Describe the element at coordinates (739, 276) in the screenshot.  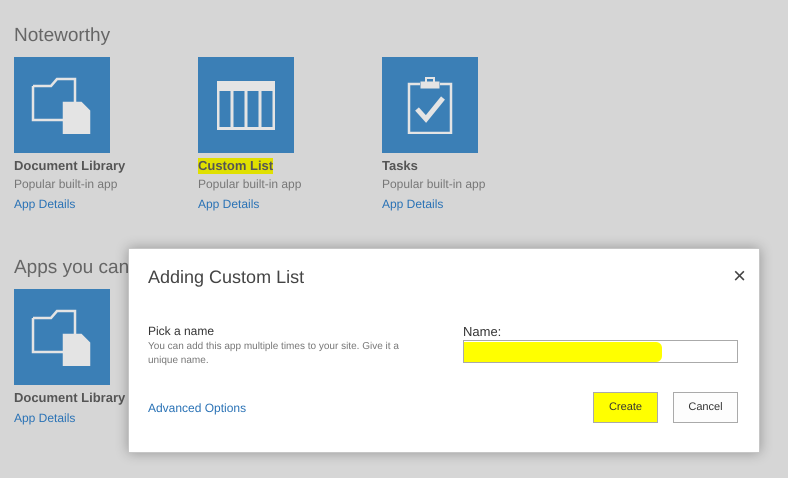
I see `close-button: ×` at that location.